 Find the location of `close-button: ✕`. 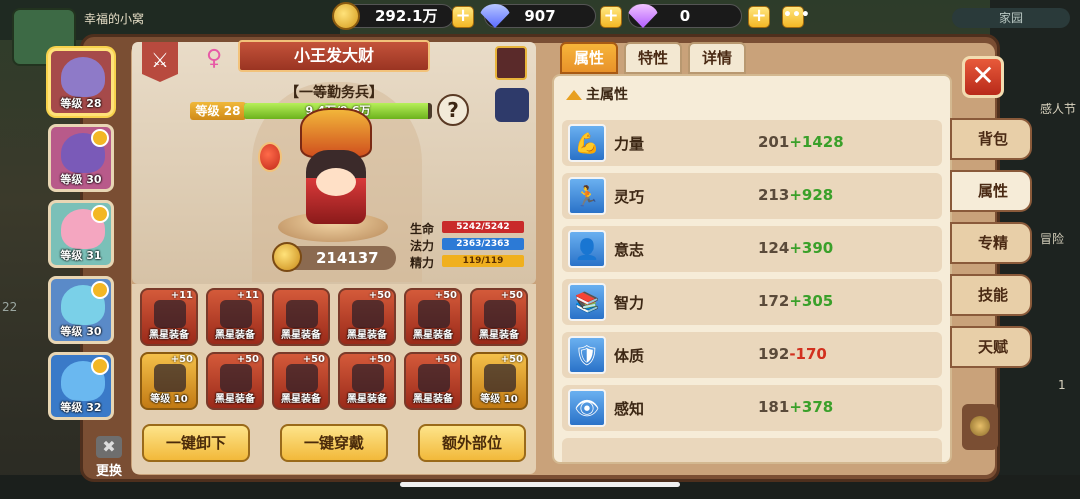

close-button: ✕ is located at coordinates (983, 77).